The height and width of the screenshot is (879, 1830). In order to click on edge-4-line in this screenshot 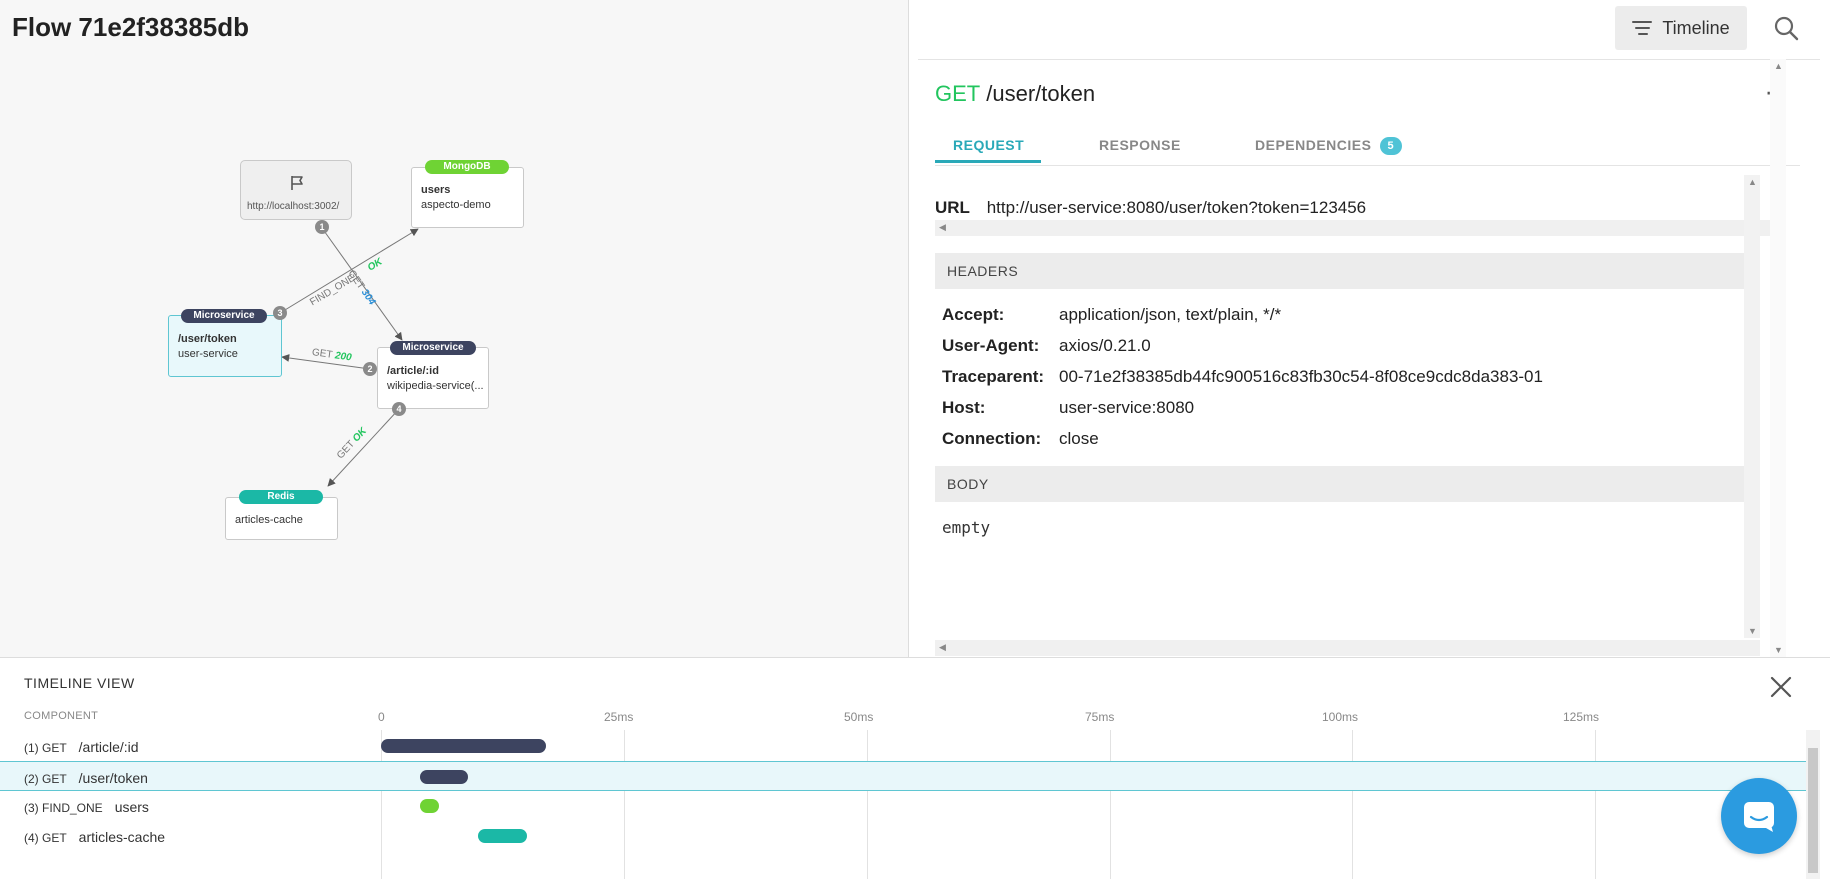, I will do `click(363, 447)`.